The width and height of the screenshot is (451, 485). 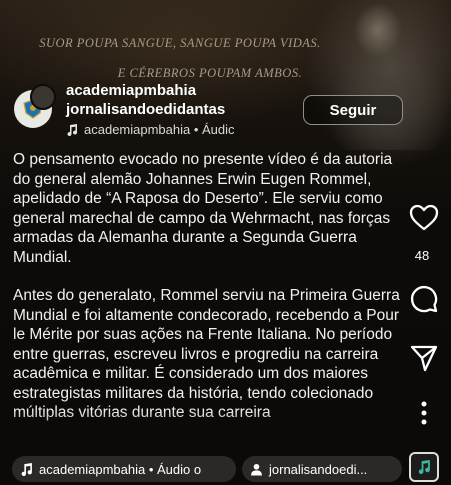 What do you see at coordinates (424, 358) in the screenshot?
I see `share-icon` at bounding box center [424, 358].